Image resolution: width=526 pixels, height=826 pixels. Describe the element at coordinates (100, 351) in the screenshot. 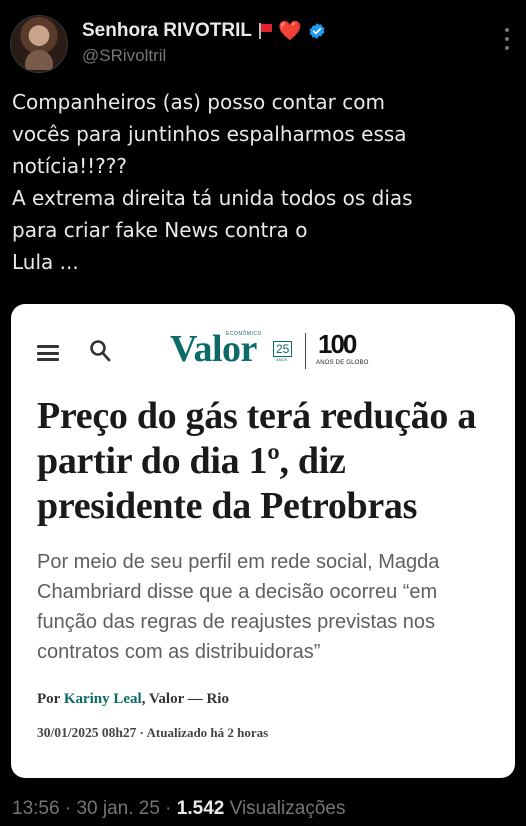

I see `search-icon` at that location.